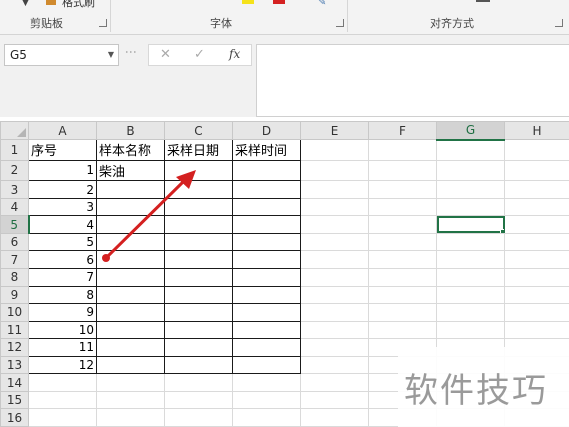  I want to click on row-header: 8, so click(14, 277).